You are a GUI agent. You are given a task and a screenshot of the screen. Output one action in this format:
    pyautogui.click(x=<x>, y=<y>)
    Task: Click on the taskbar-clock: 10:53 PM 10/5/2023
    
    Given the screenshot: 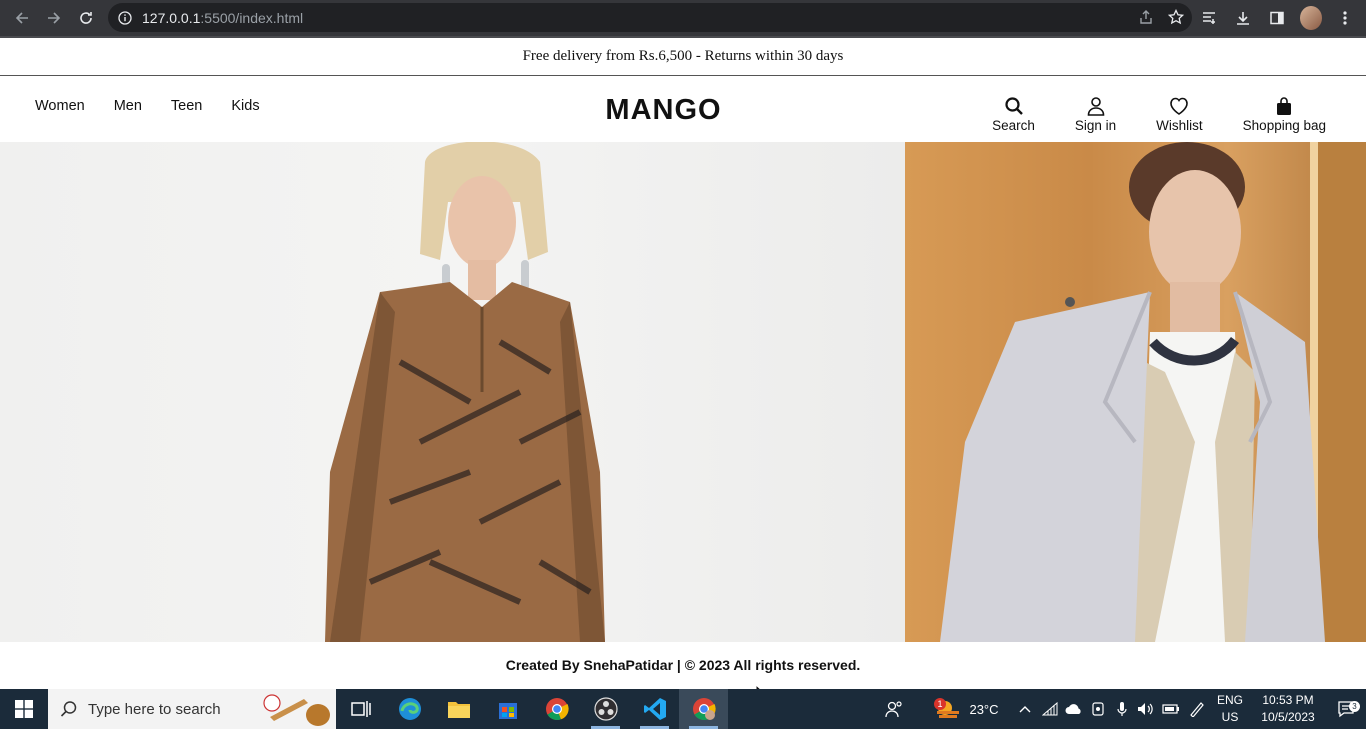 What is the action you would take?
    pyautogui.click(x=1288, y=709)
    